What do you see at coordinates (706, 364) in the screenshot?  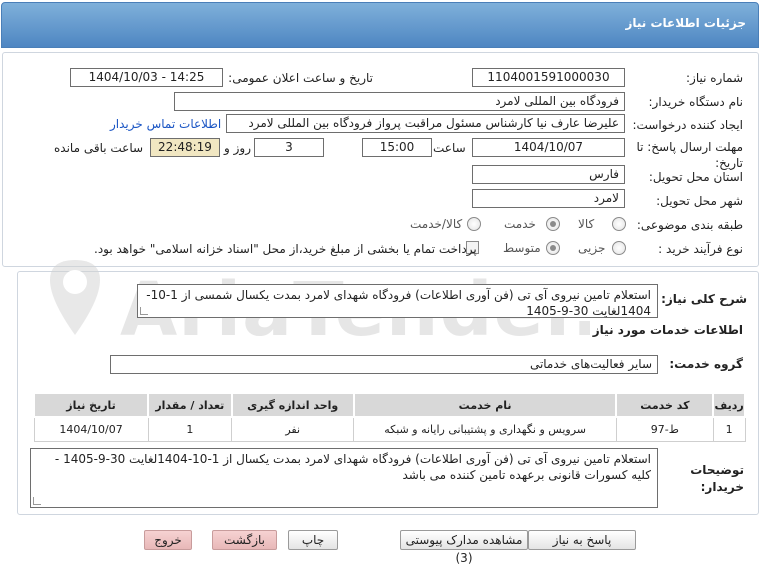 I see `service-group-label: گروه خدمت:` at bounding box center [706, 364].